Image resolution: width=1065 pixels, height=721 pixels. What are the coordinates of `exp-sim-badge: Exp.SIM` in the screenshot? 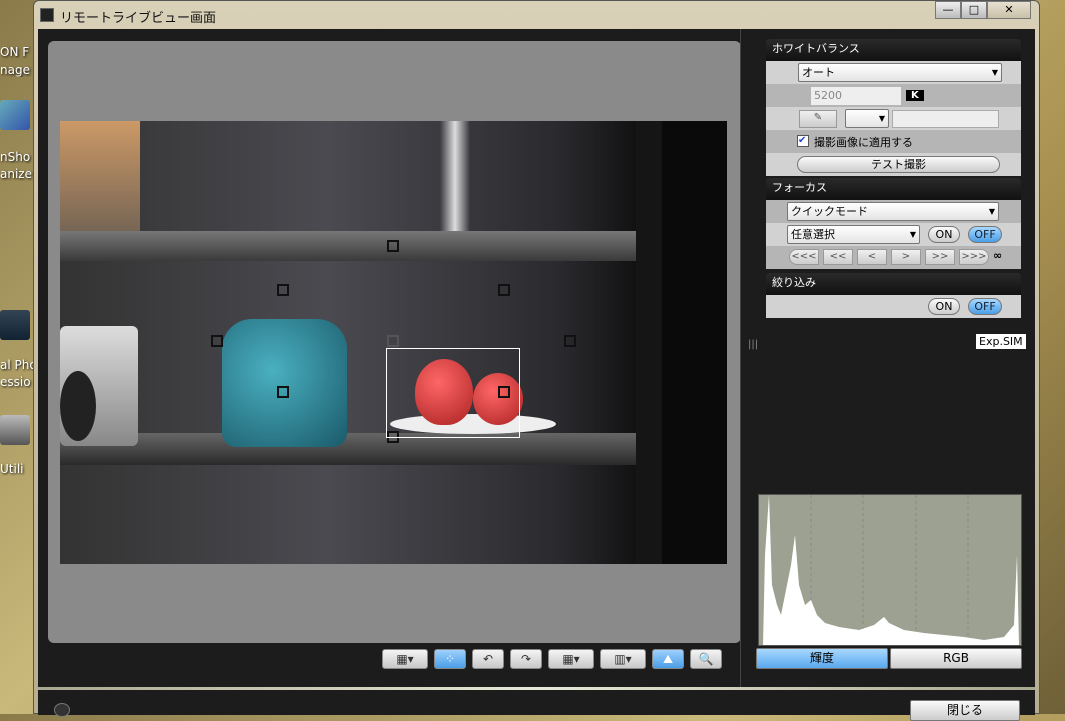 It's located at (1001, 341).